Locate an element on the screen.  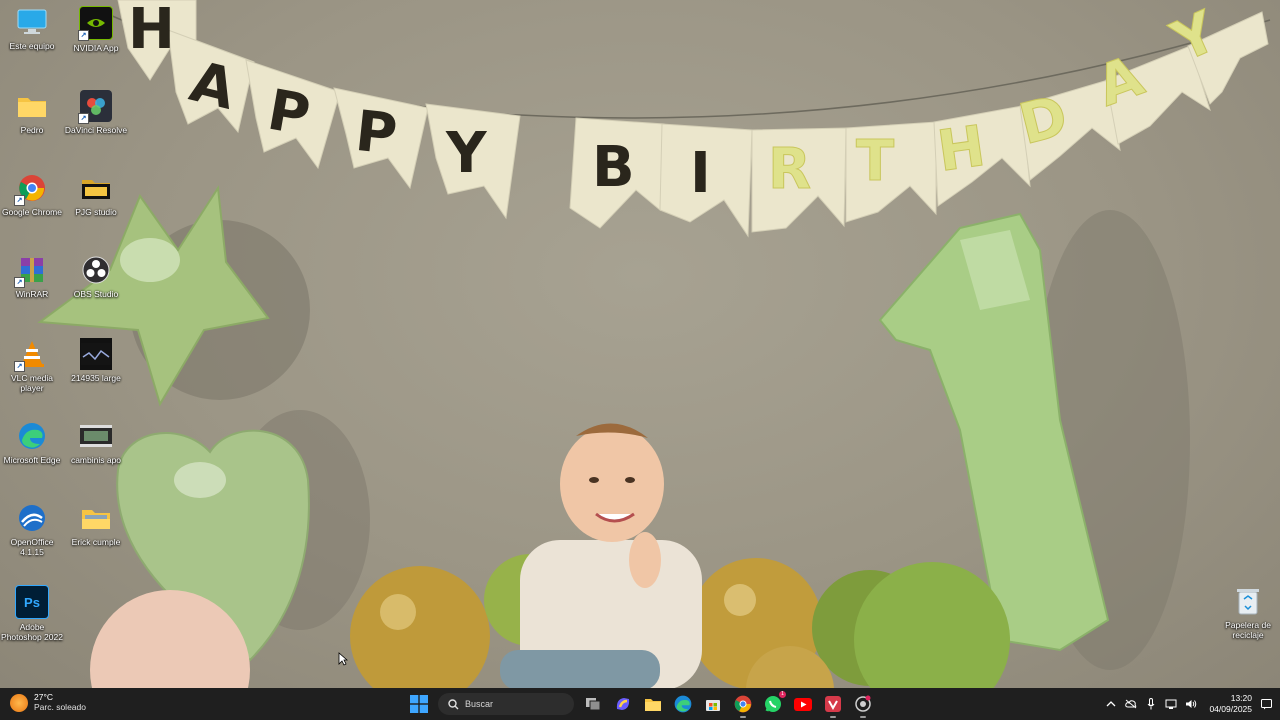
vlc-icon: ↗ is located at coordinates (31, 355).